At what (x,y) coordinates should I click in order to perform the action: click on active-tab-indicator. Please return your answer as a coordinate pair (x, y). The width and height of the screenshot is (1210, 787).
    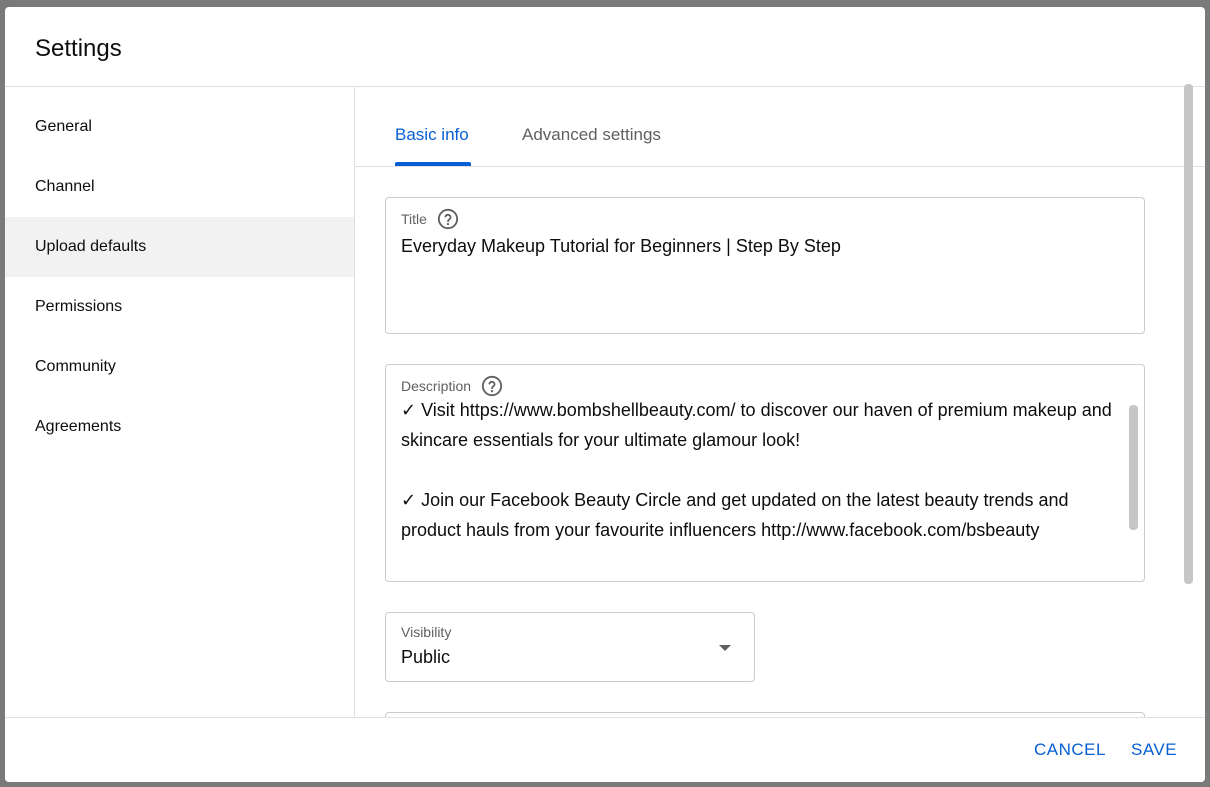
    Looking at the image, I should click on (433, 164).